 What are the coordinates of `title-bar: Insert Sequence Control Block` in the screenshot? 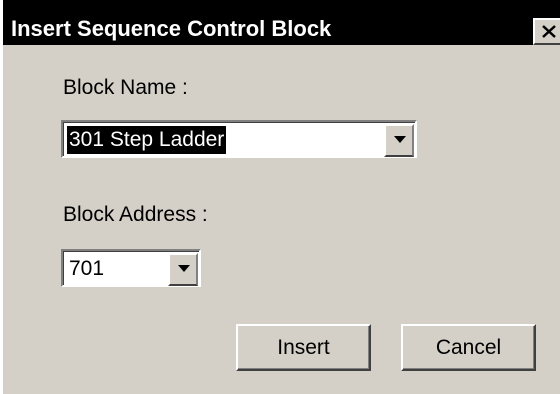 It's located at (281, 22).